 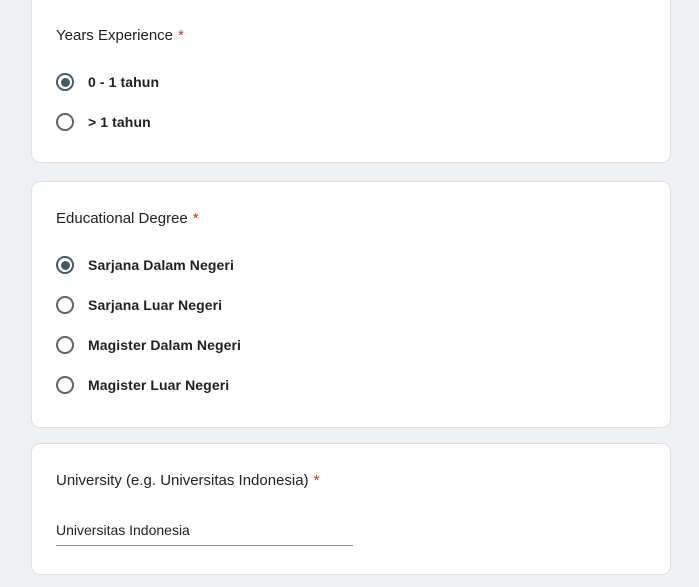 What do you see at coordinates (351, 265) in the screenshot?
I see `radio-option-sarjana-dalam-negeri: Sarjana Dalam Negeri` at bounding box center [351, 265].